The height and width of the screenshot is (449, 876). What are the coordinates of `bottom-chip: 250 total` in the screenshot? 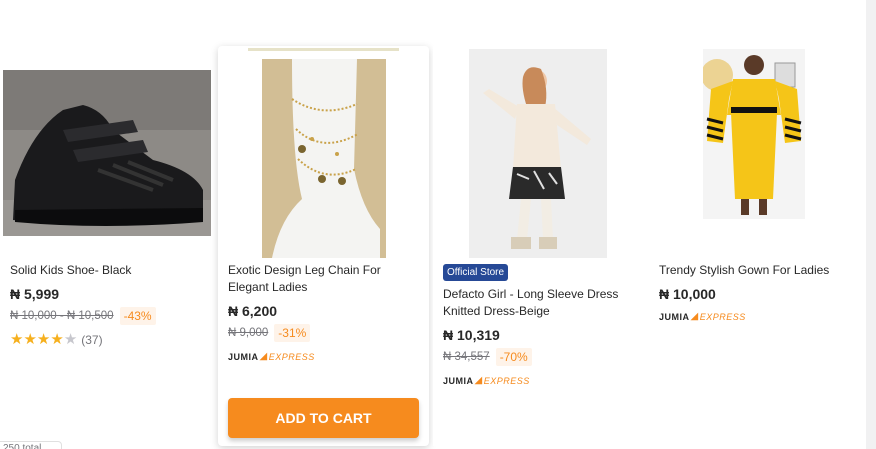 It's located at (31, 445).